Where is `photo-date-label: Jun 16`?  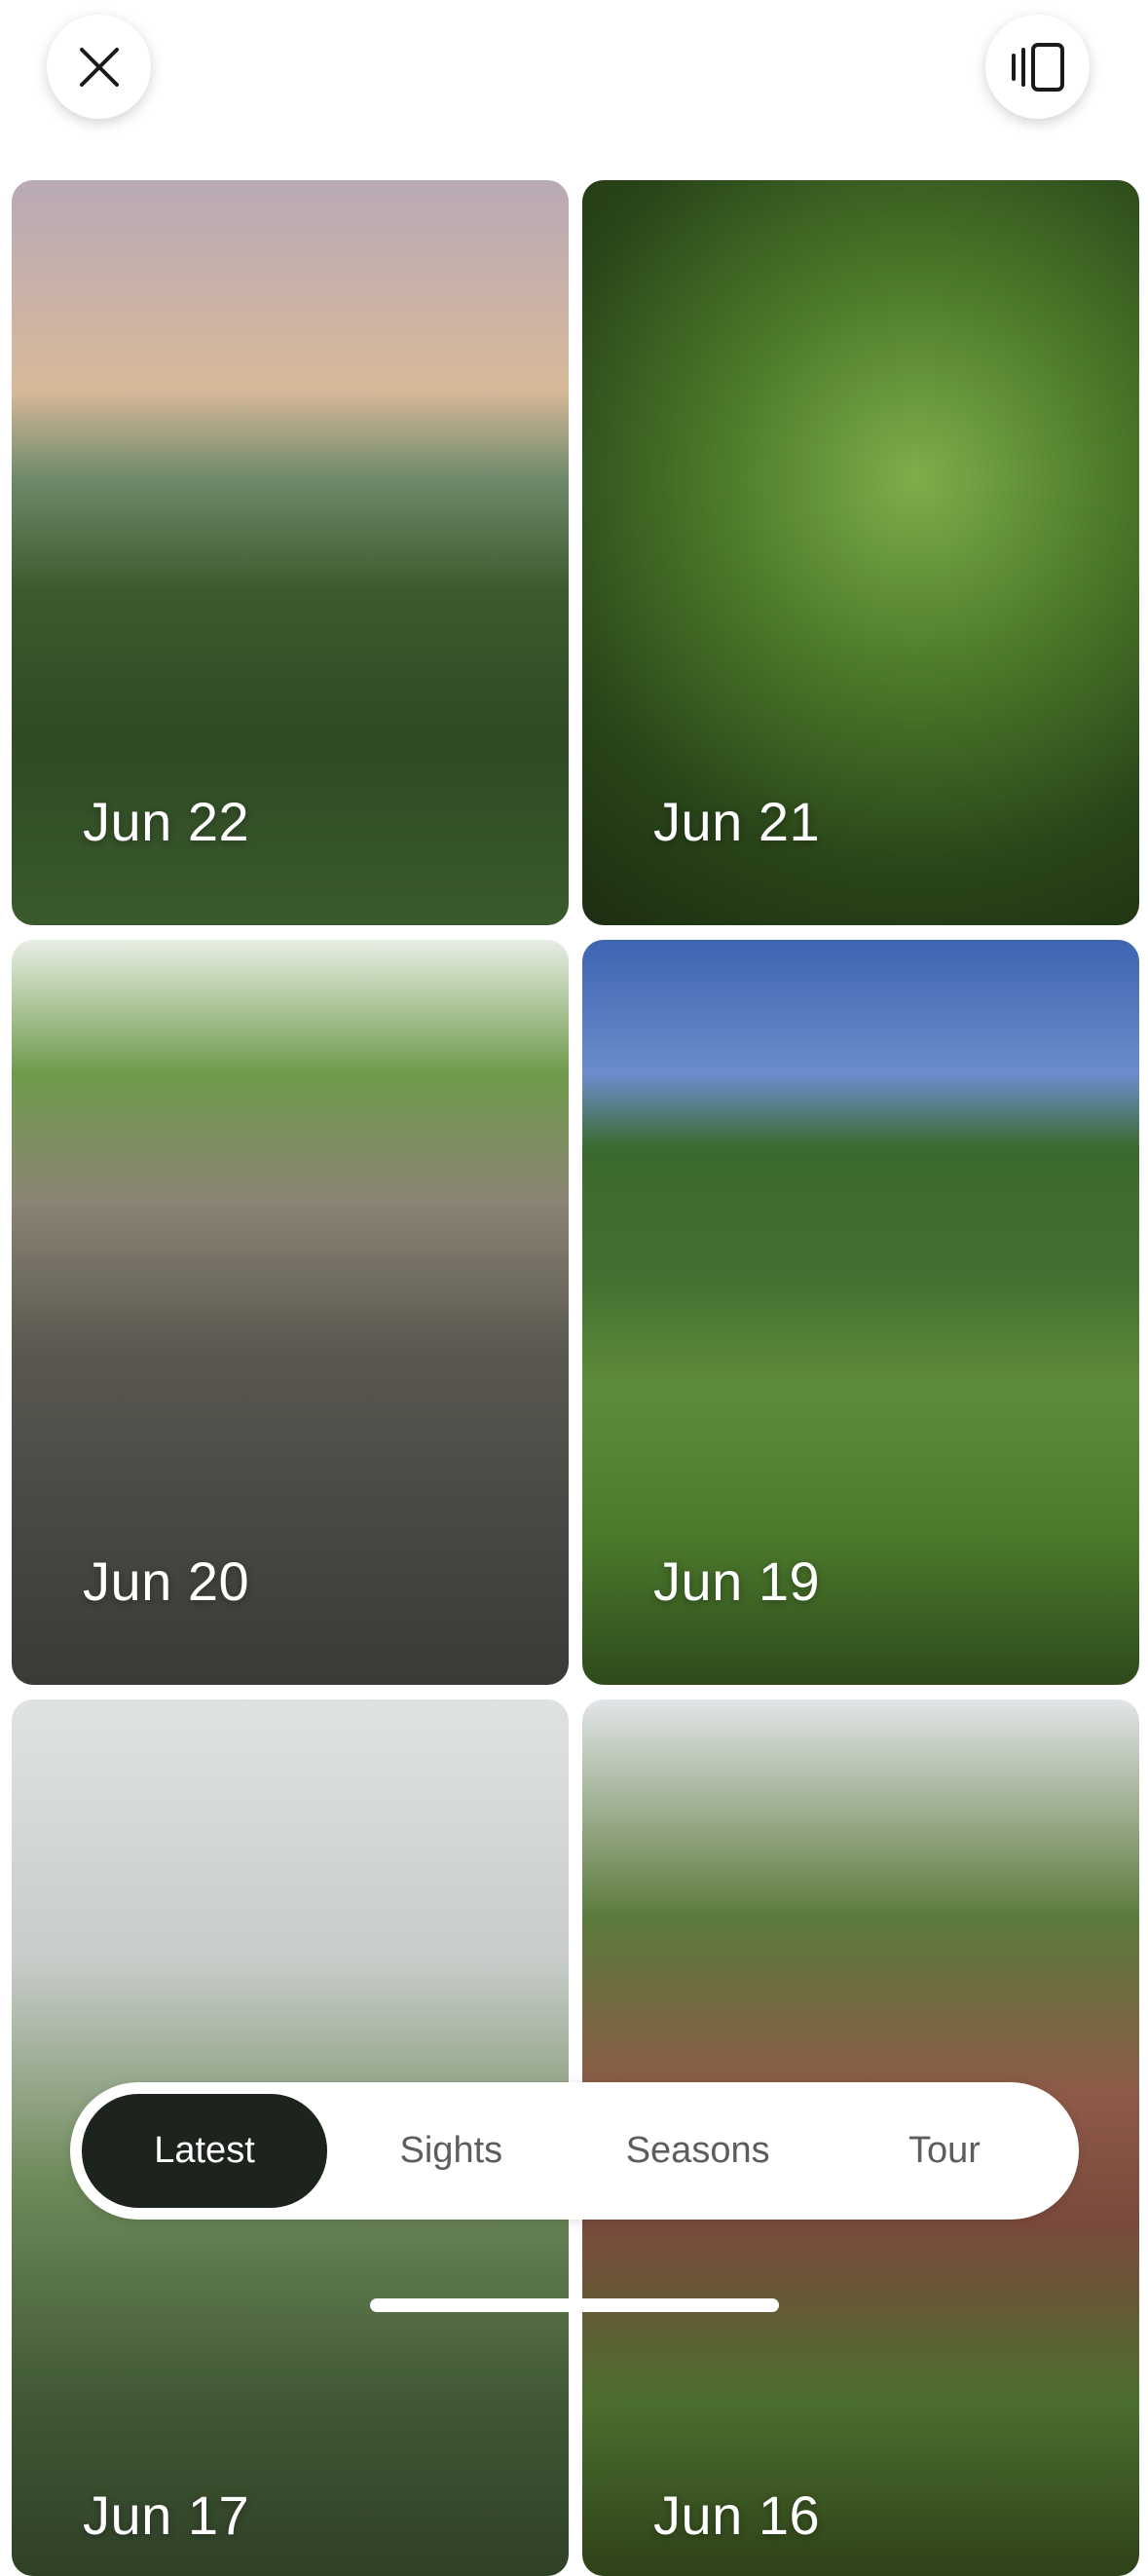 photo-date-label: Jun 16 is located at coordinates (737, 2515).